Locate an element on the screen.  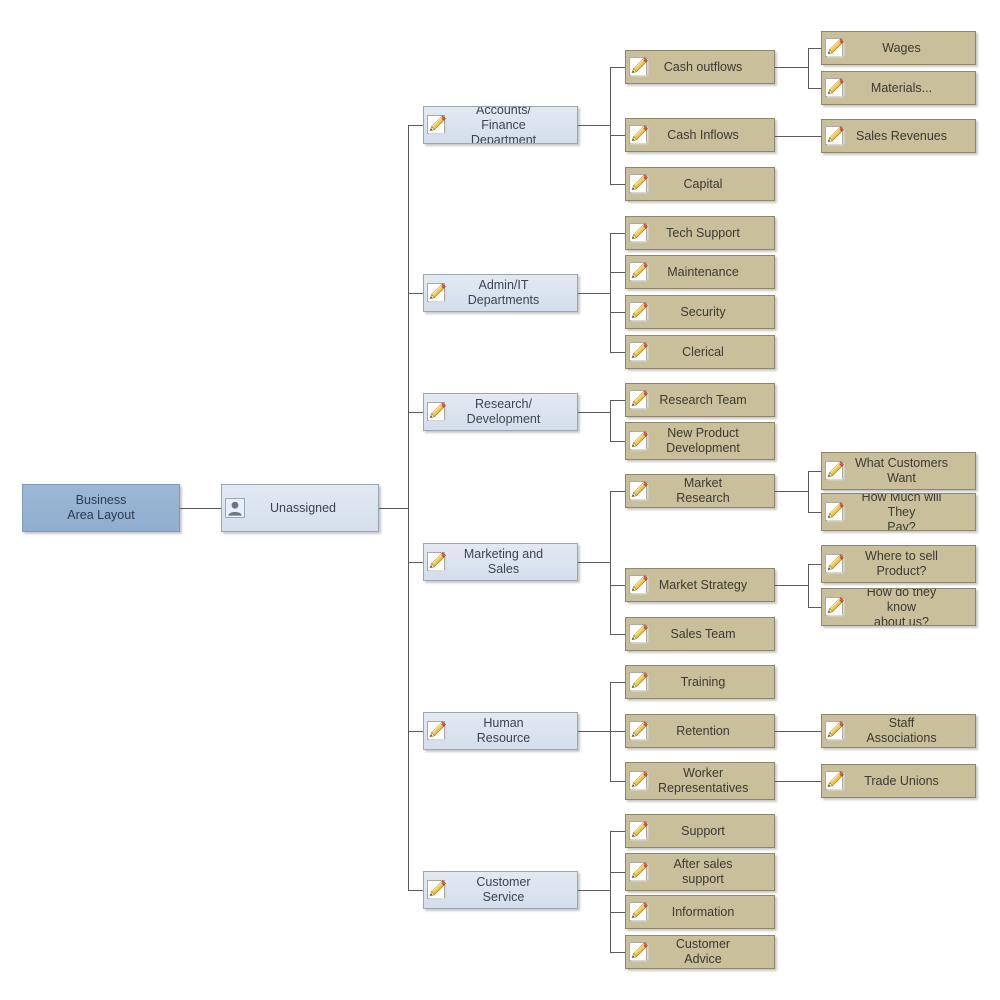
node-label: How do they know about us? is located at coordinates (901, 607).